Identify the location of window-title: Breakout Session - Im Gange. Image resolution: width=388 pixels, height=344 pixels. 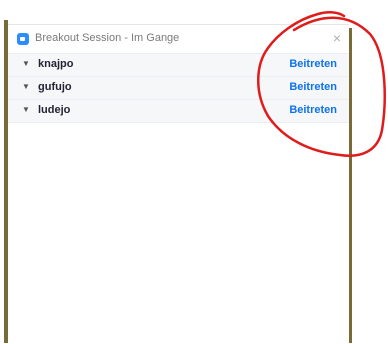
(107, 38).